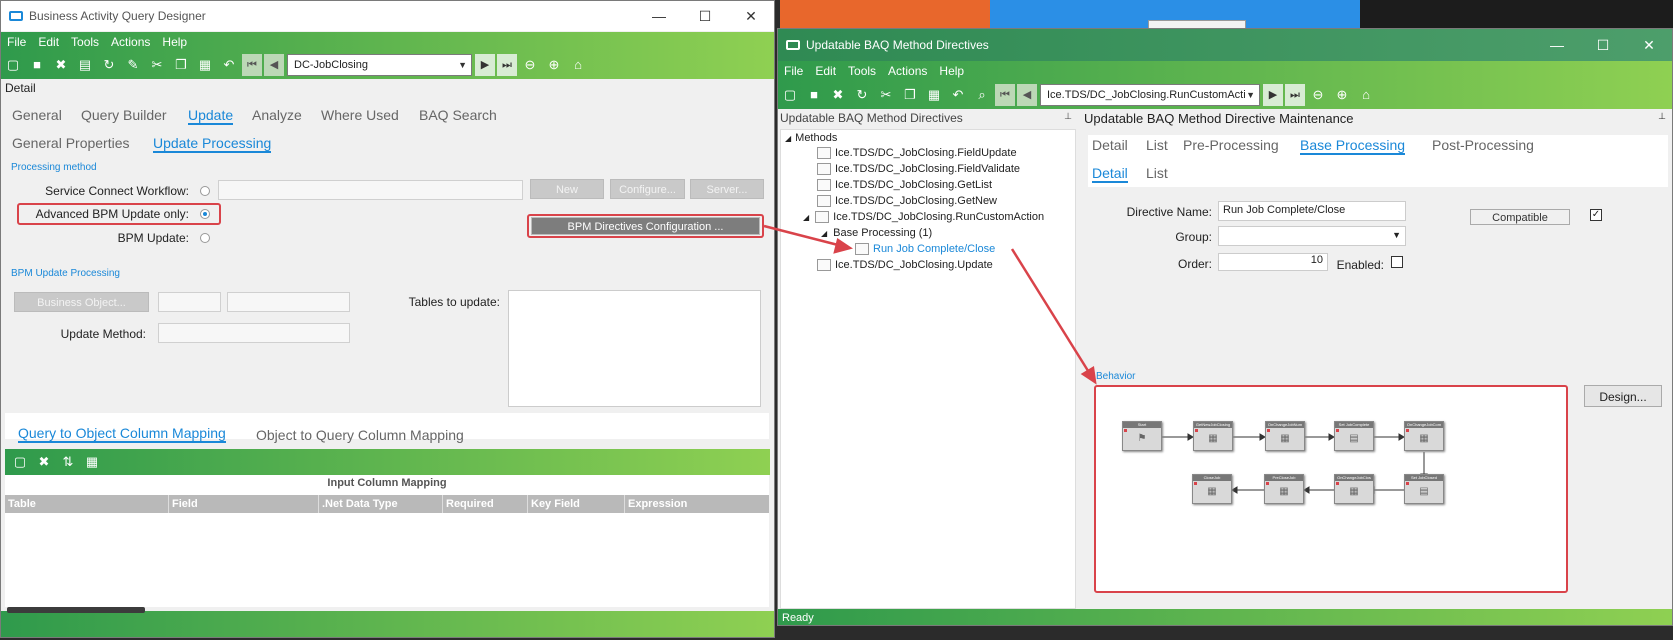 The width and height of the screenshot is (1673, 640). Describe the element at coordinates (1213, 436) in the screenshot. I see `flow-node-getnew: GetNewJobClosing ▦` at that location.